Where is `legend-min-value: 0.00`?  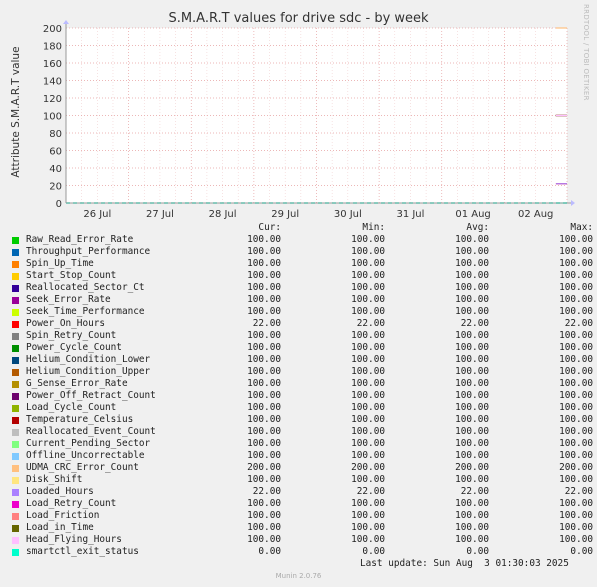
legend-min-value: 0.00 is located at coordinates (373, 551).